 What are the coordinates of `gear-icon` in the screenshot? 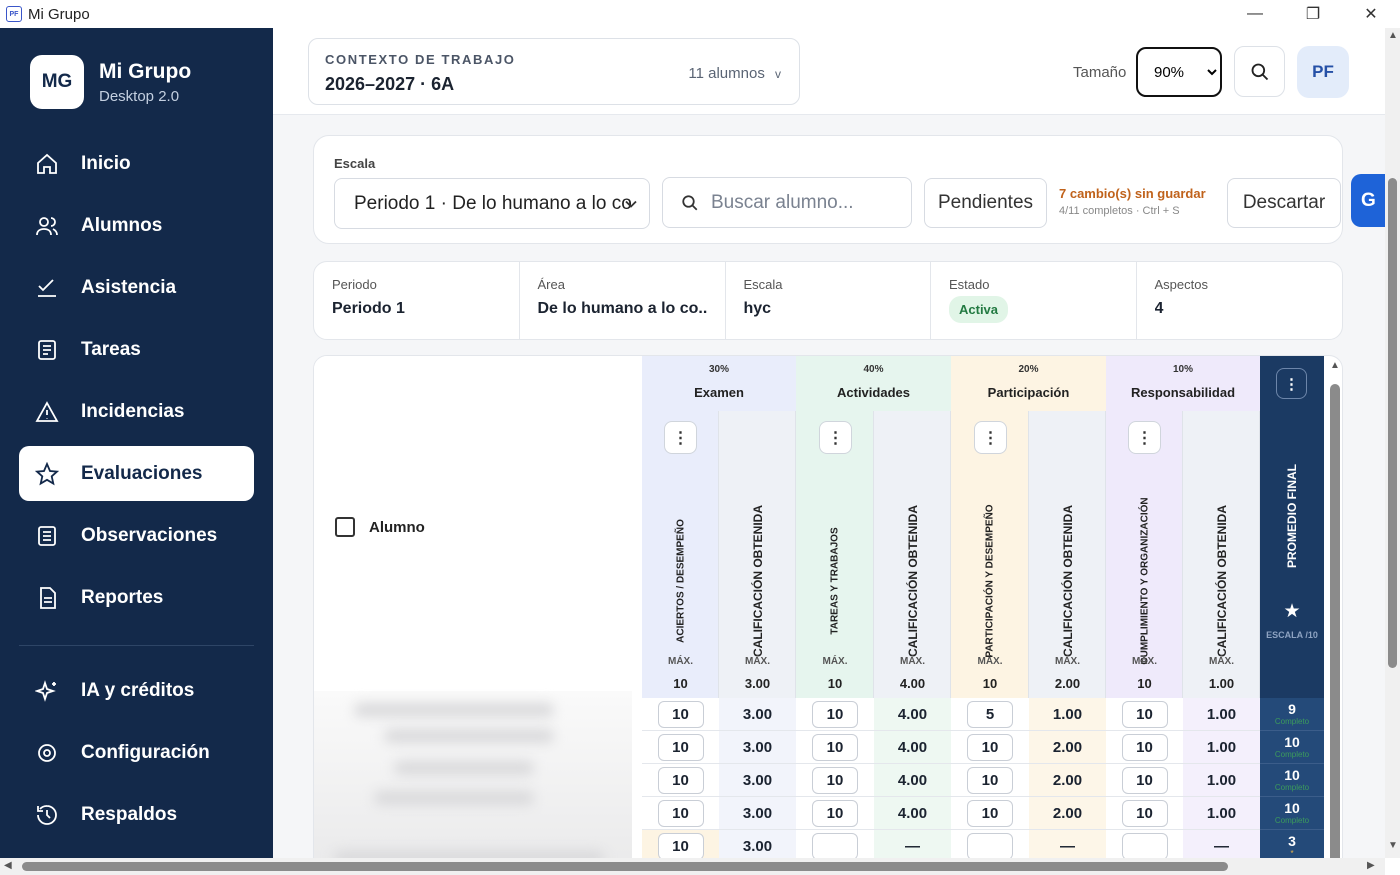 It's located at (47, 753).